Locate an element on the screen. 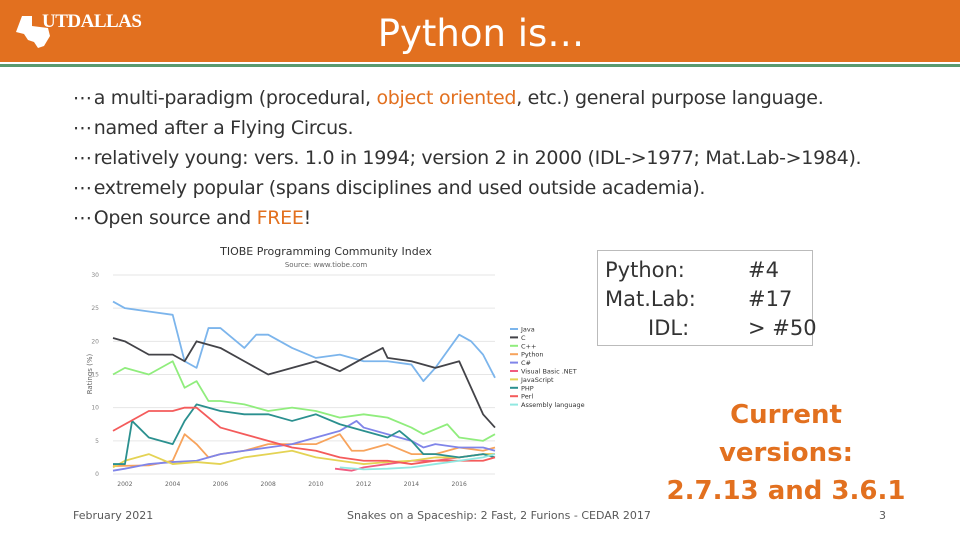 This screenshot has width=960, height=540. bullet-item: ⋯ named after a Flying Circus. is located at coordinates (213, 128).